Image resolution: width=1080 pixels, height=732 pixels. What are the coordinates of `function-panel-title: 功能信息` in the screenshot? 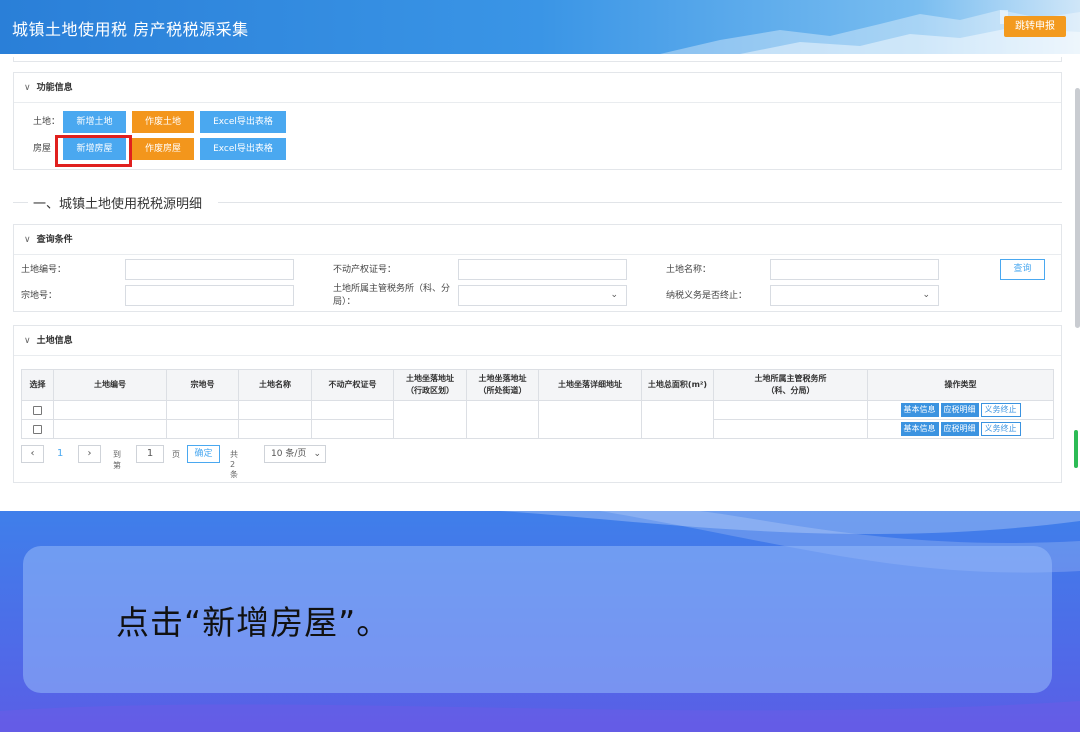 It's located at (54, 88).